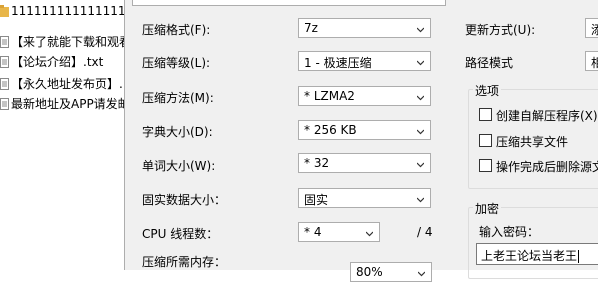  What do you see at coordinates (391, 272) in the screenshot?
I see `memory-select: 80%` at bounding box center [391, 272].